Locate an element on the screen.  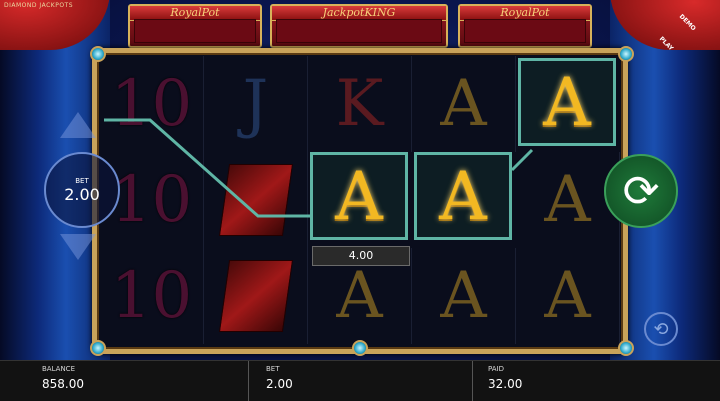
balance-value: 858.00 is located at coordinates (63, 384).